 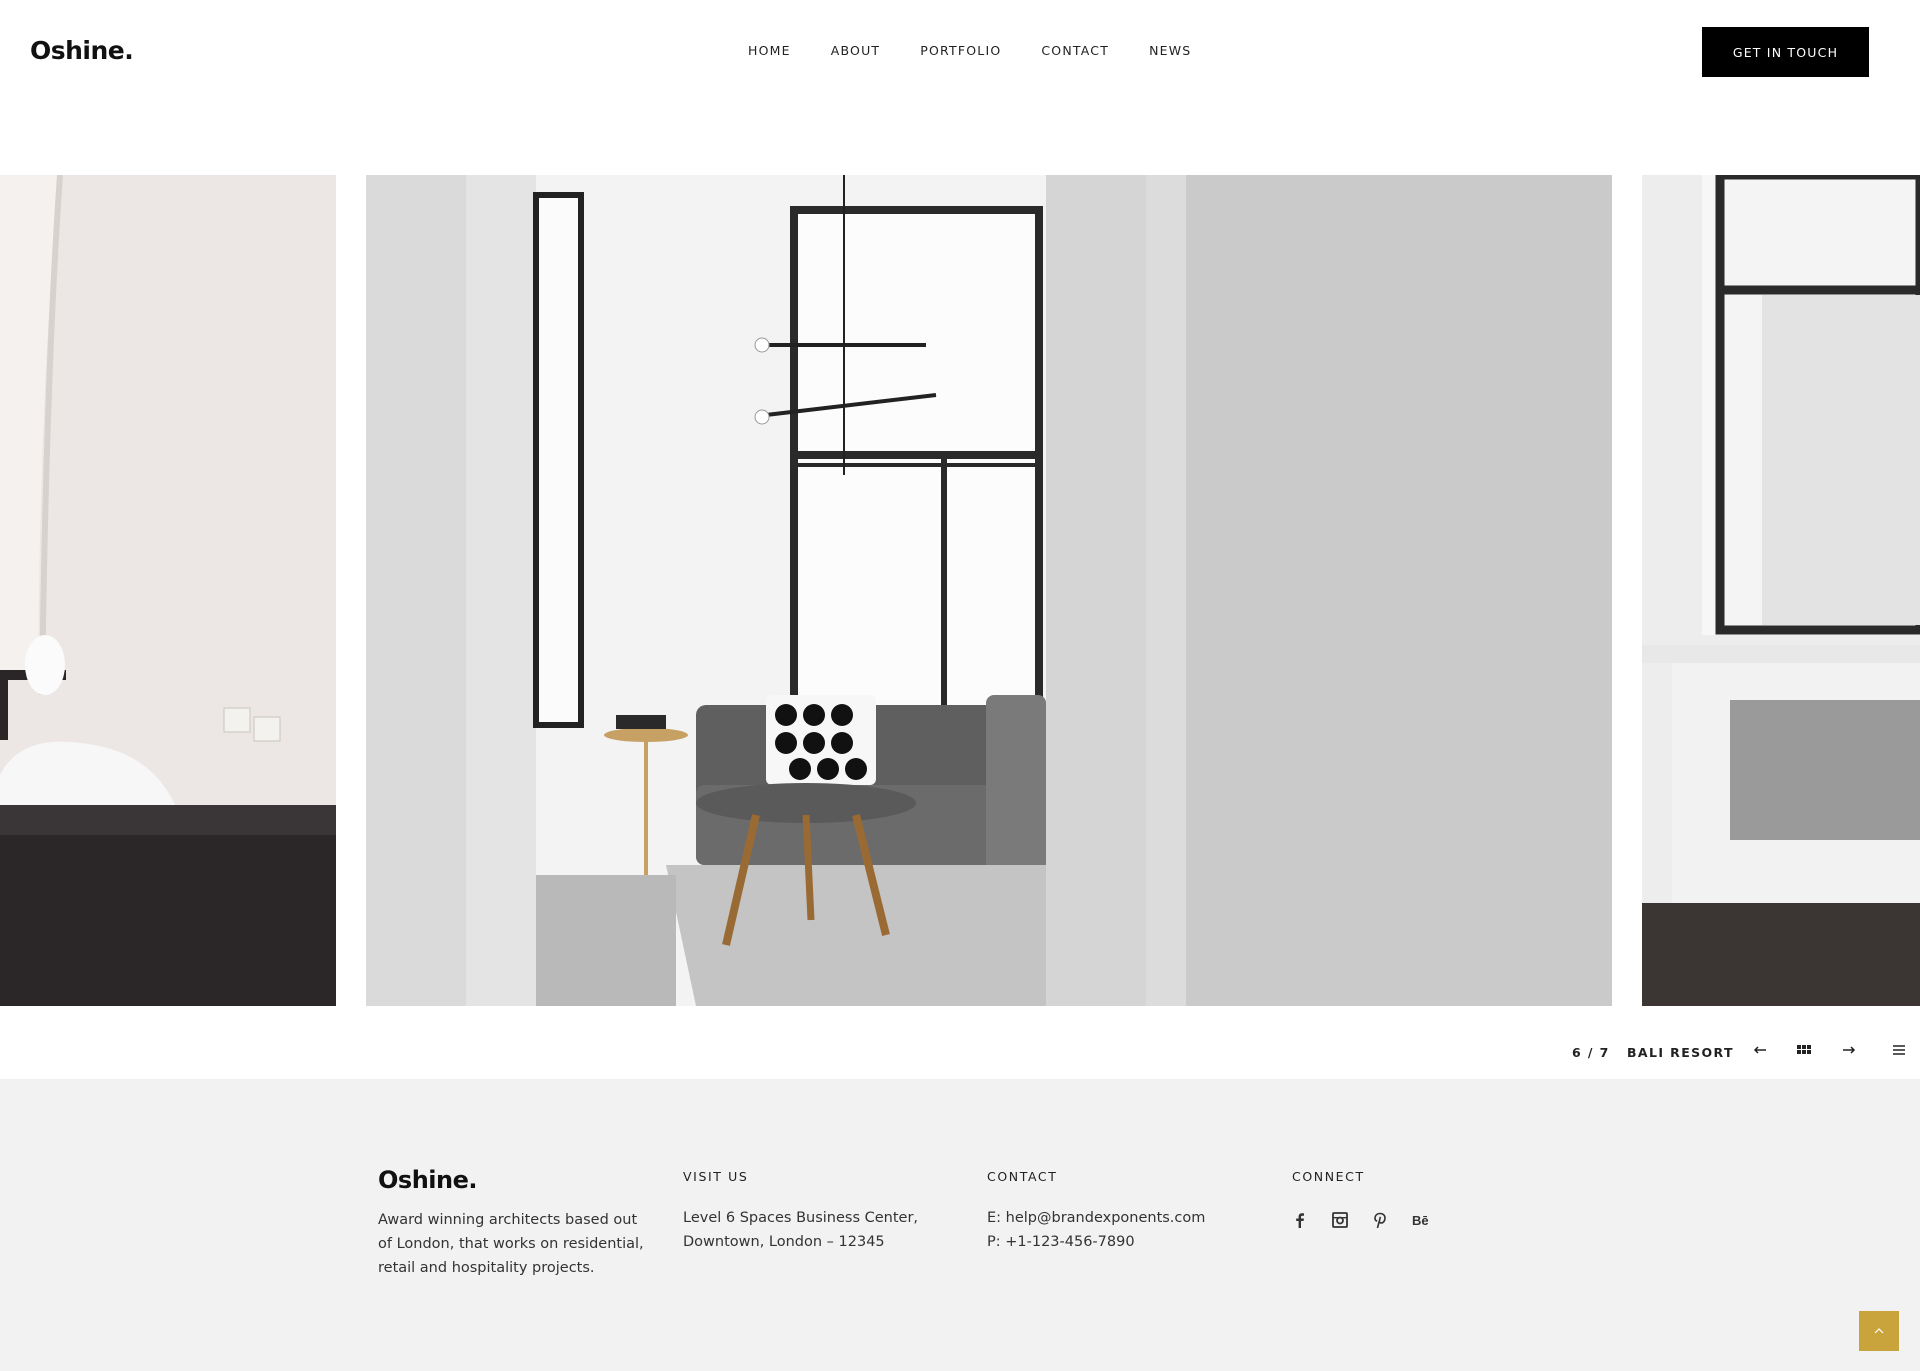 What do you see at coordinates (784, 1242) in the screenshot?
I see `visit-line-2: Downtown, London – 12345` at bounding box center [784, 1242].